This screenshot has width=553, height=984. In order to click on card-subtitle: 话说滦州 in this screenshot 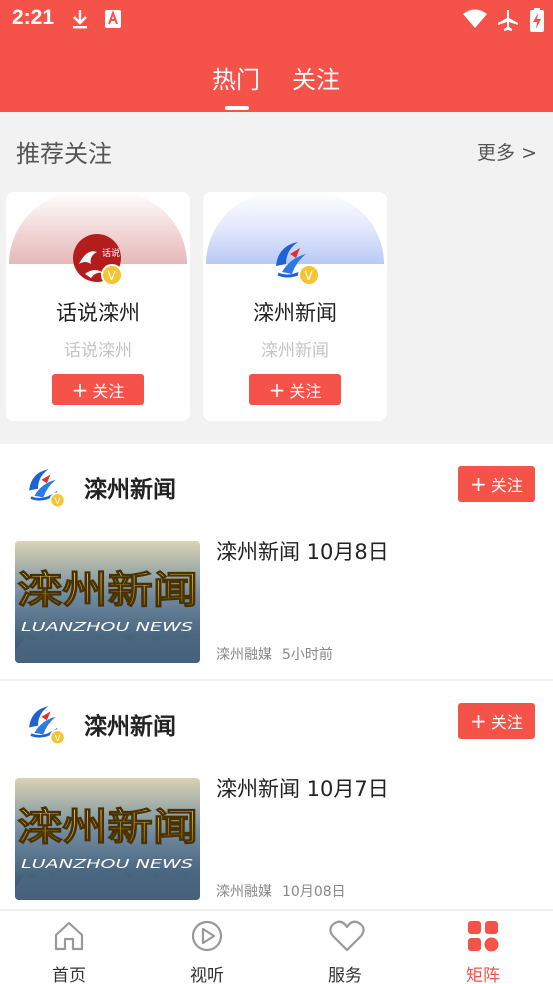, I will do `click(98, 351)`.